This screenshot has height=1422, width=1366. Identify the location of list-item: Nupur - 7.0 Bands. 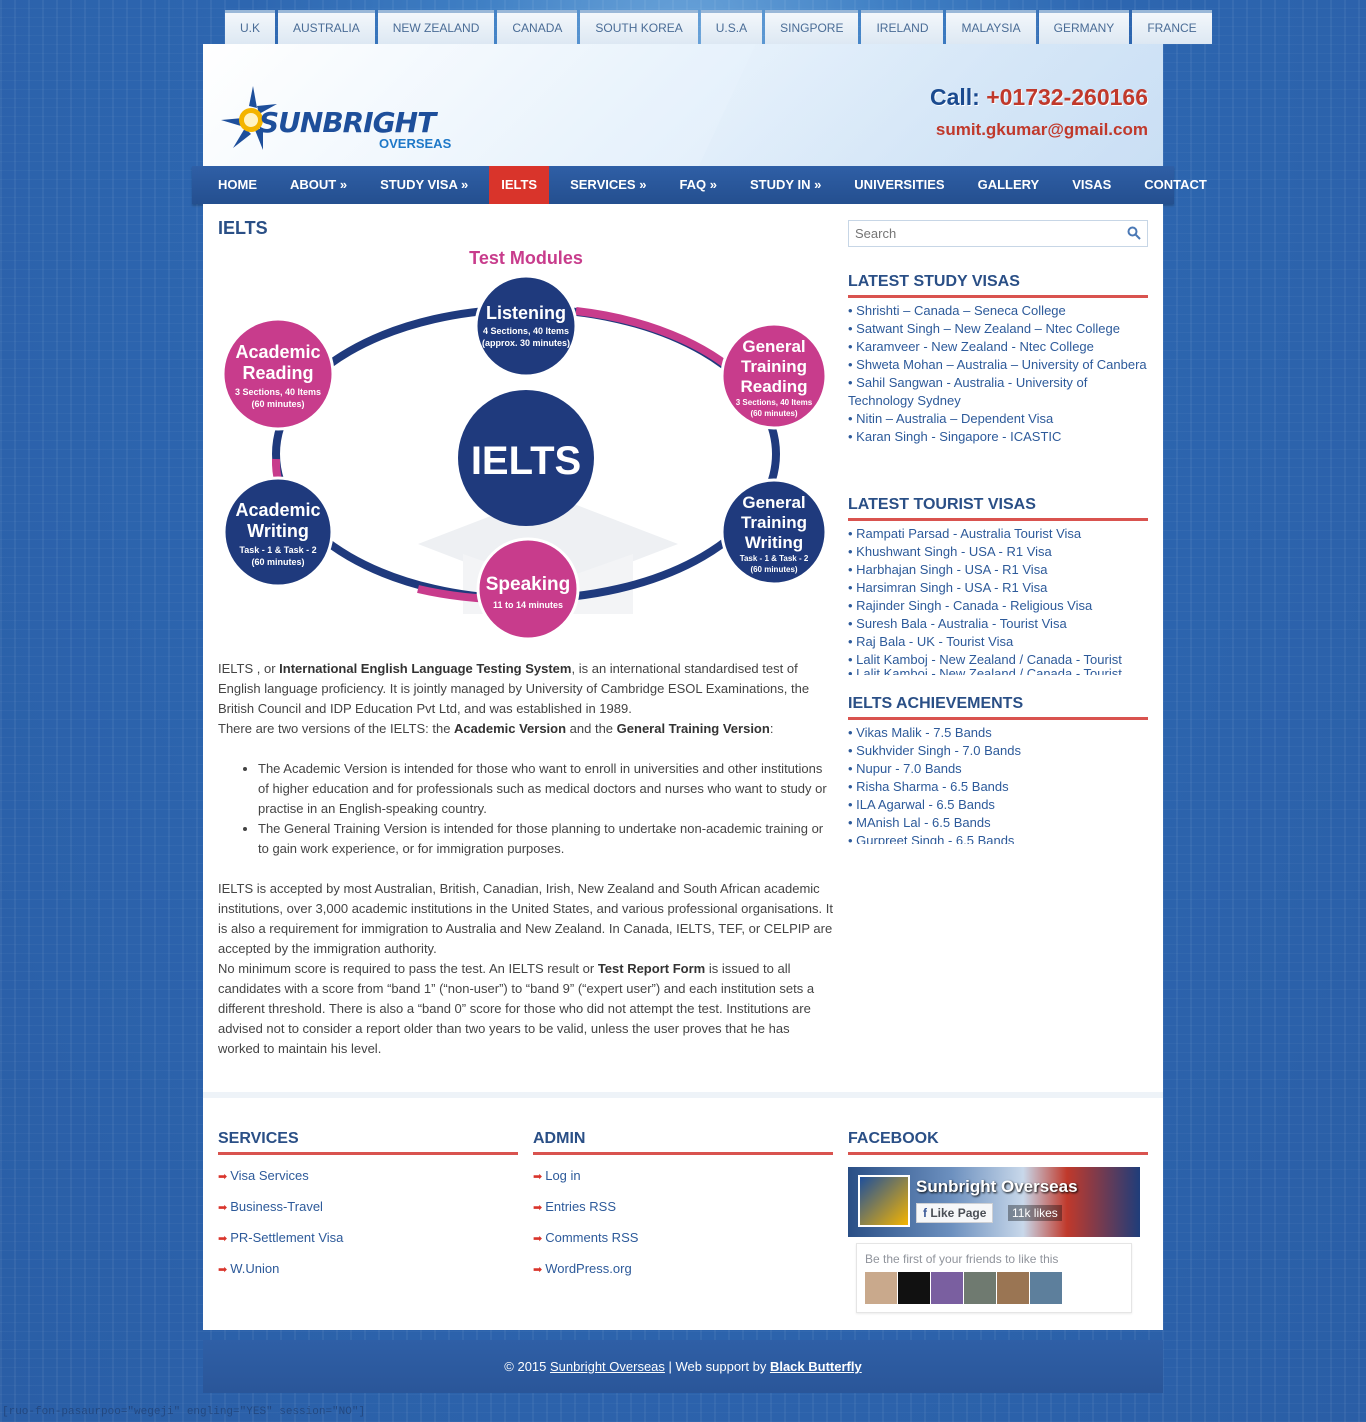
(998, 769).